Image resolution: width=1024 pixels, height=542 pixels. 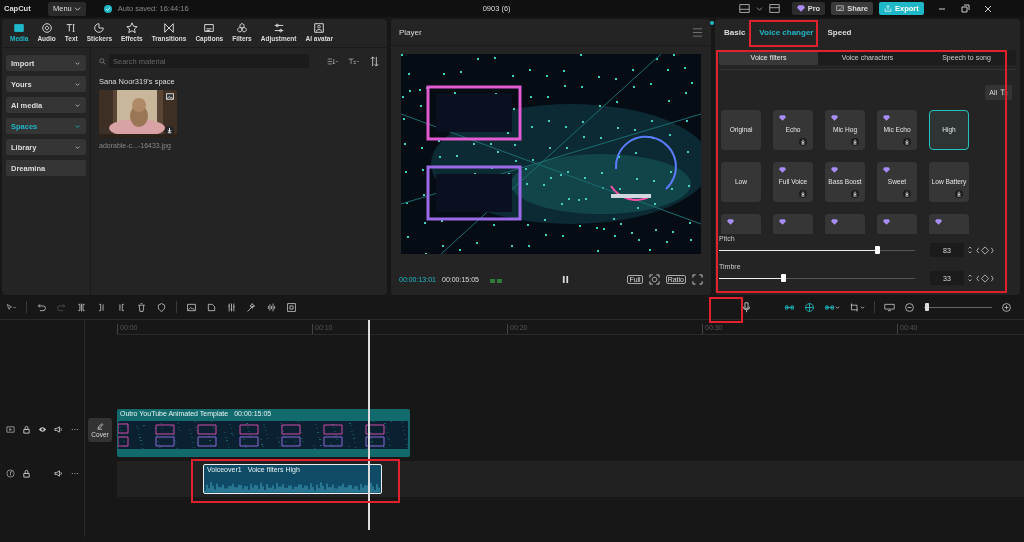 What do you see at coordinates (374, 61) in the screenshot?
I see `swap-icon` at bounding box center [374, 61].